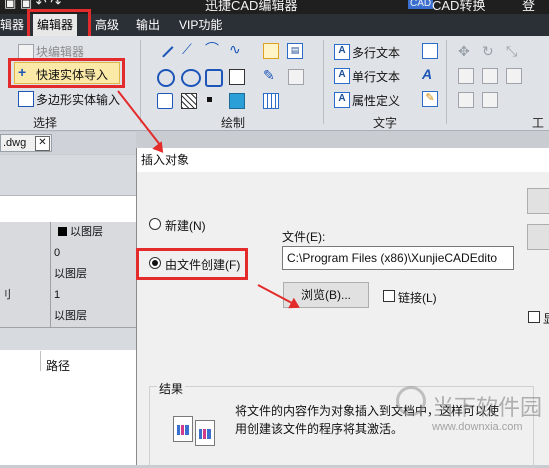 The image size is (549, 468). I want to click on radio-create-new, so click(155, 224).